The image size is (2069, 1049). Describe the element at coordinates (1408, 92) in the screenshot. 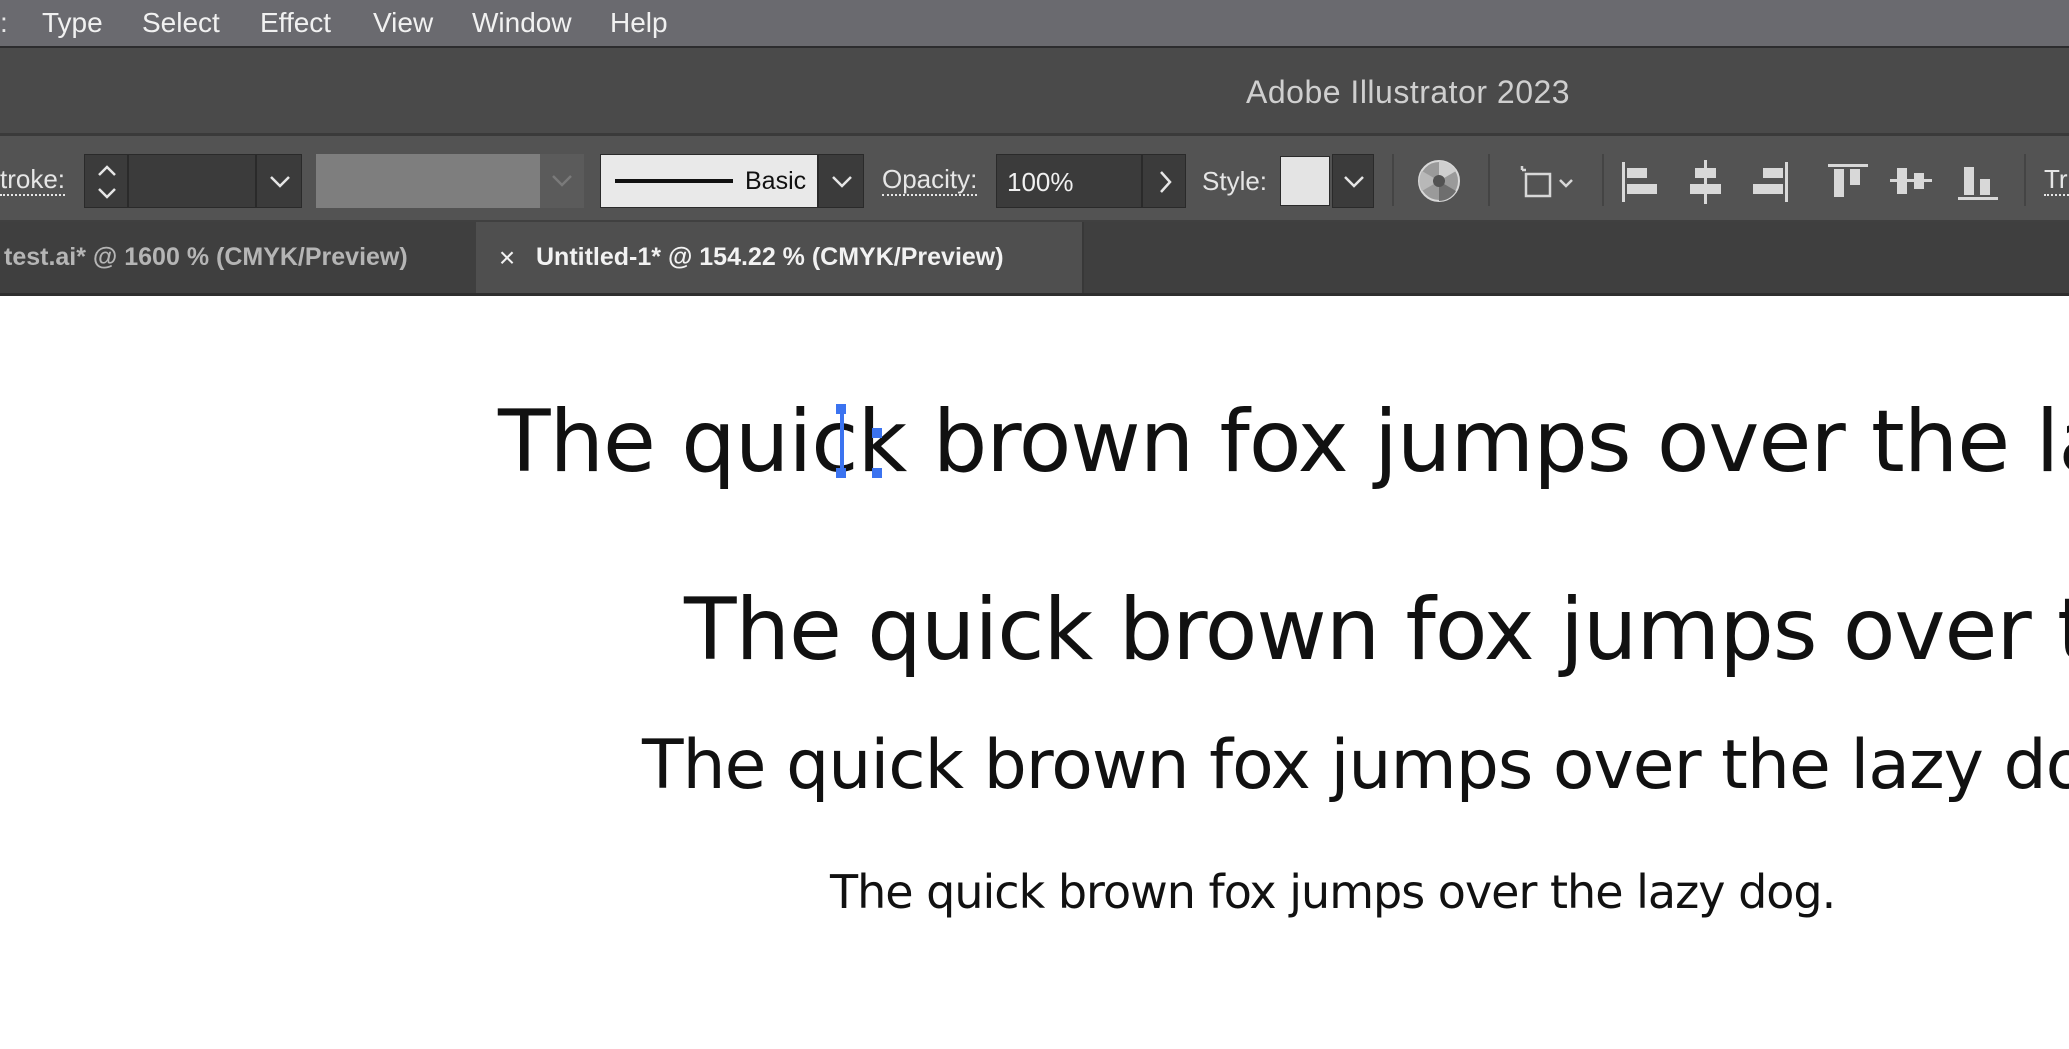

I see `app-title: Adobe Illustrator 2023` at that location.